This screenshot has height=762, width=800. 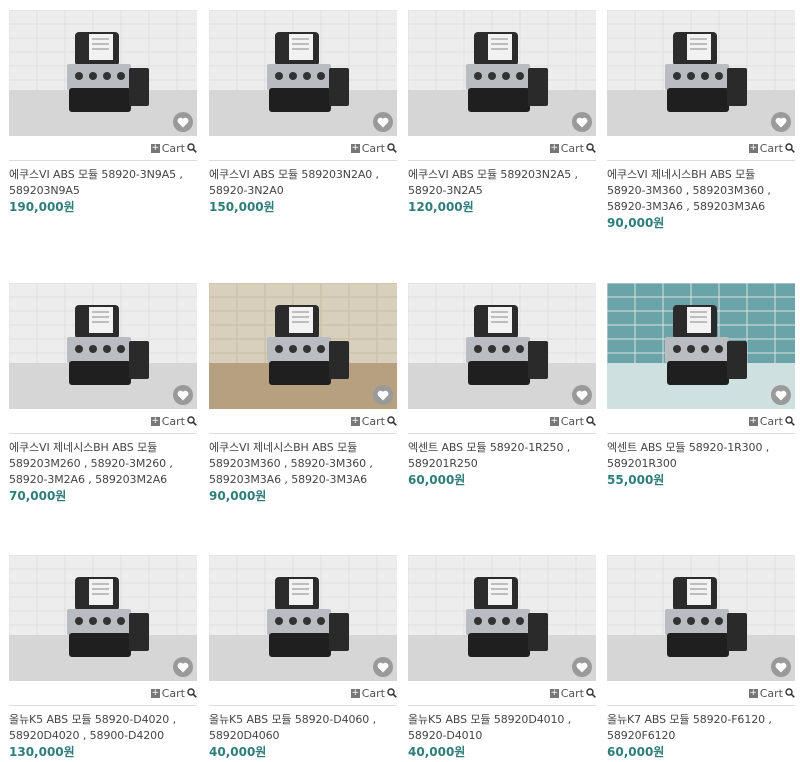 I want to click on product-price: 40,000원, so click(x=437, y=752).